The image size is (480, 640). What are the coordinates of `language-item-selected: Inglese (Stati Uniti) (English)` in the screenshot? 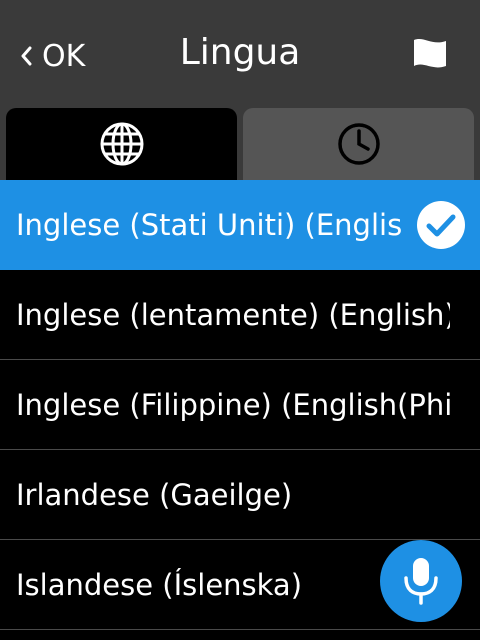 It's located at (240, 225).